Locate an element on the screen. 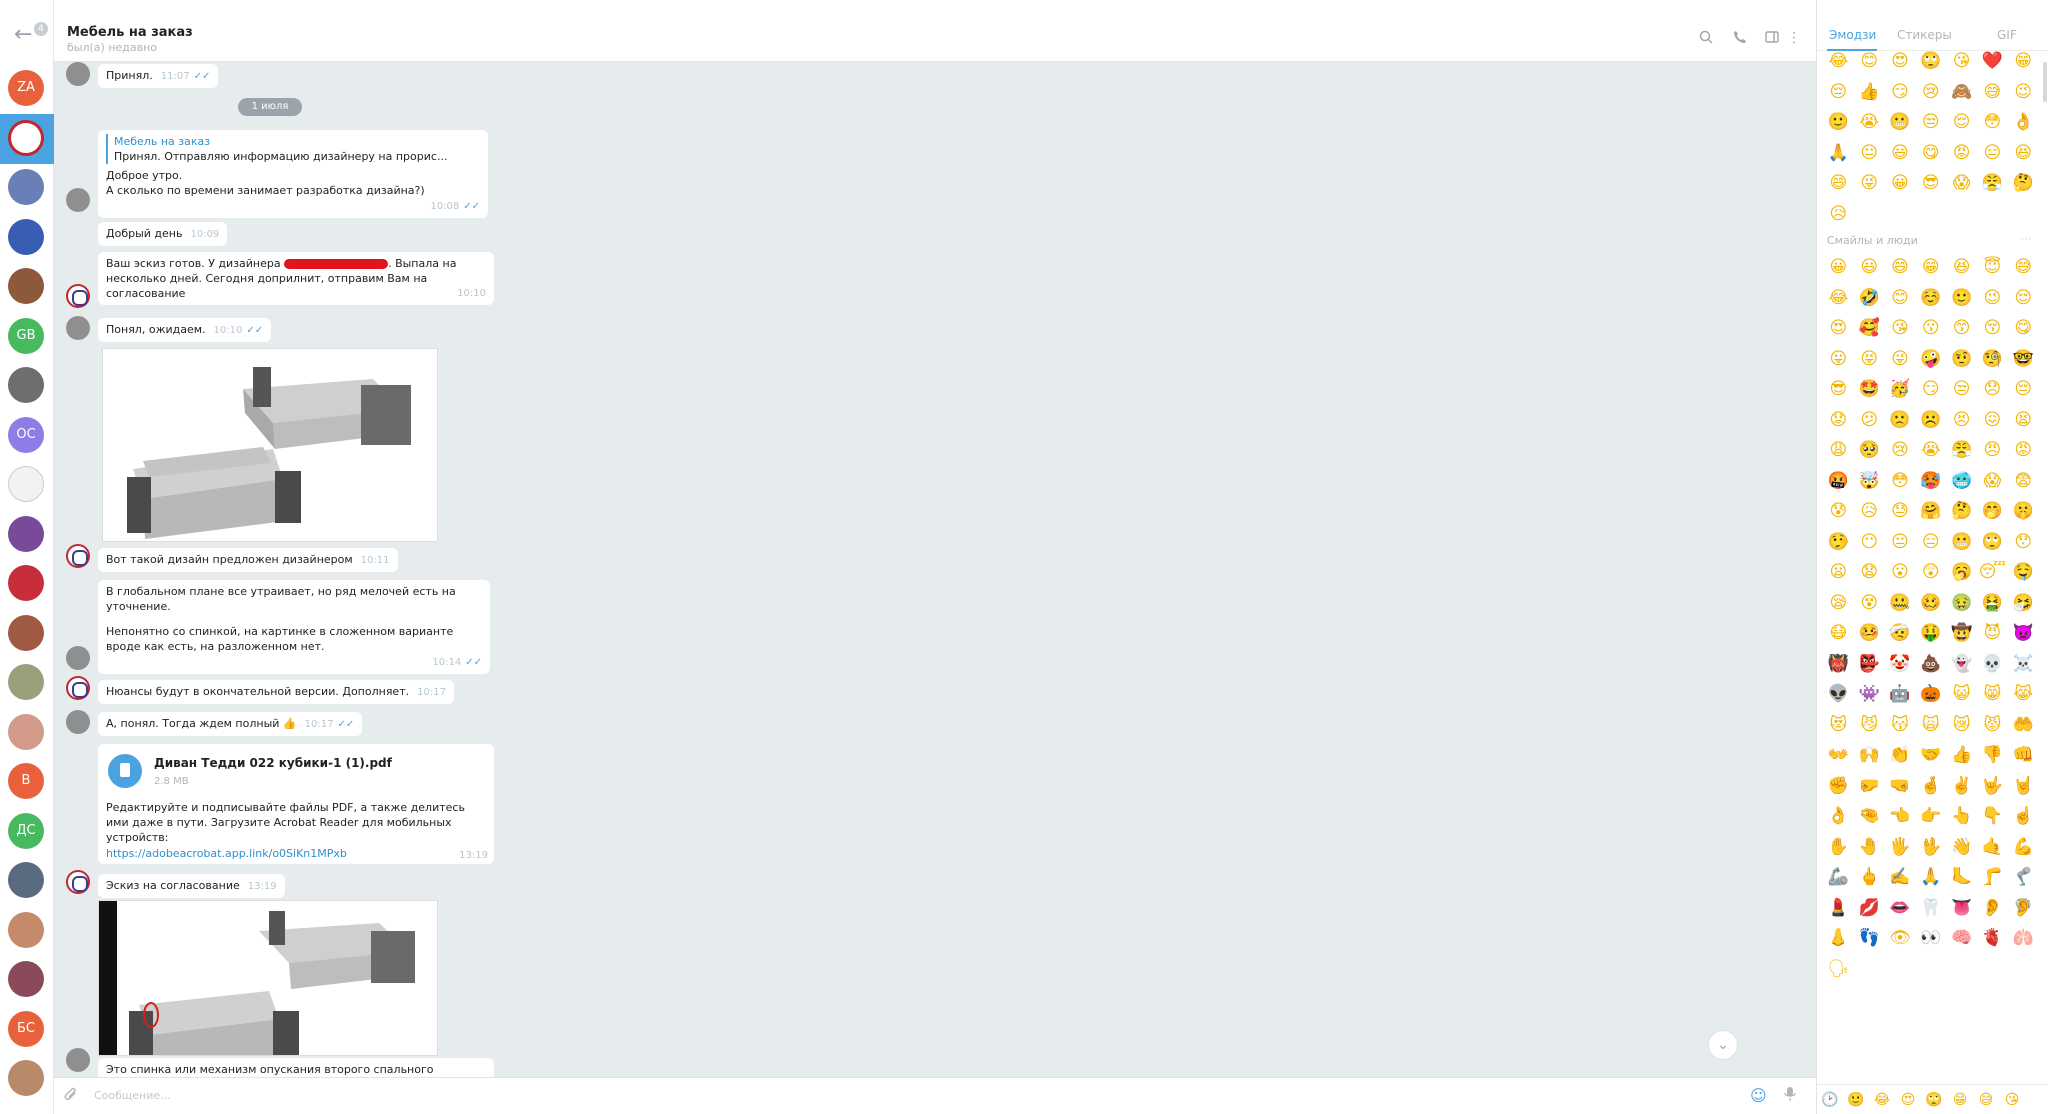 The height and width of the screenshot is (1114, 2048). emoji-item: 😘 is located at coordinates (1900, 328).